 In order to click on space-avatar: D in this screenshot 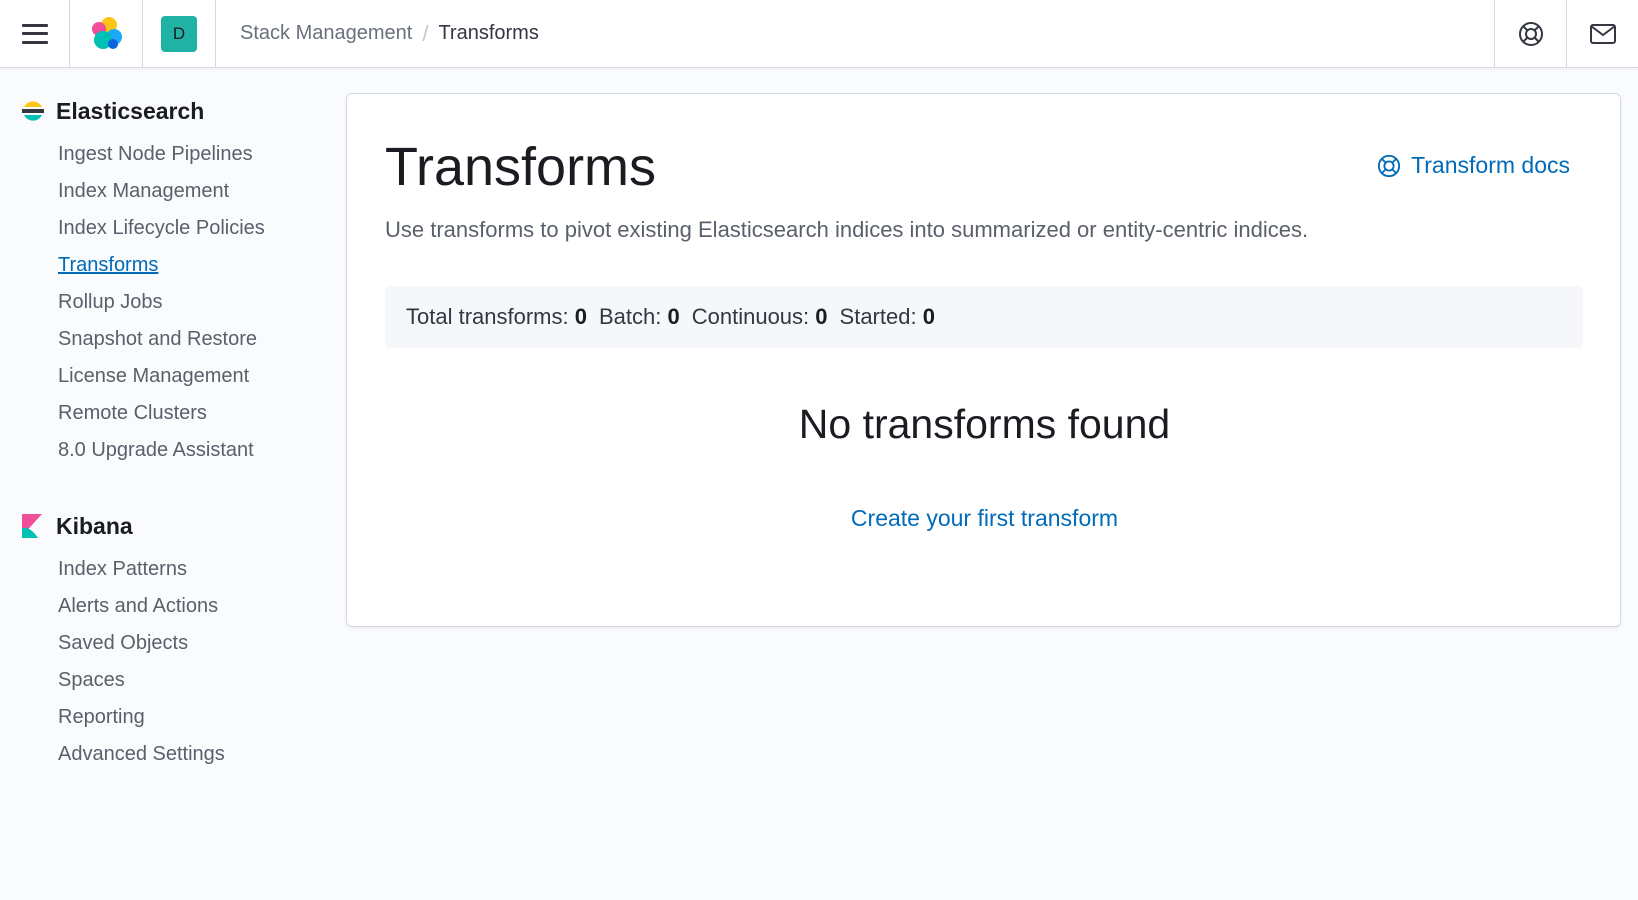, I will do `click(179, 33)`.